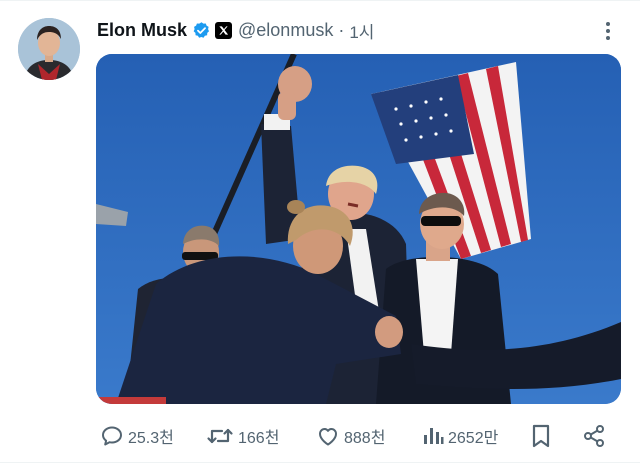 This screenshot has height=466, width=640. What do you see at coordinates (365, 438) in the screenshot?
I see `like-count: 888천` at bounding box center [365, 438].